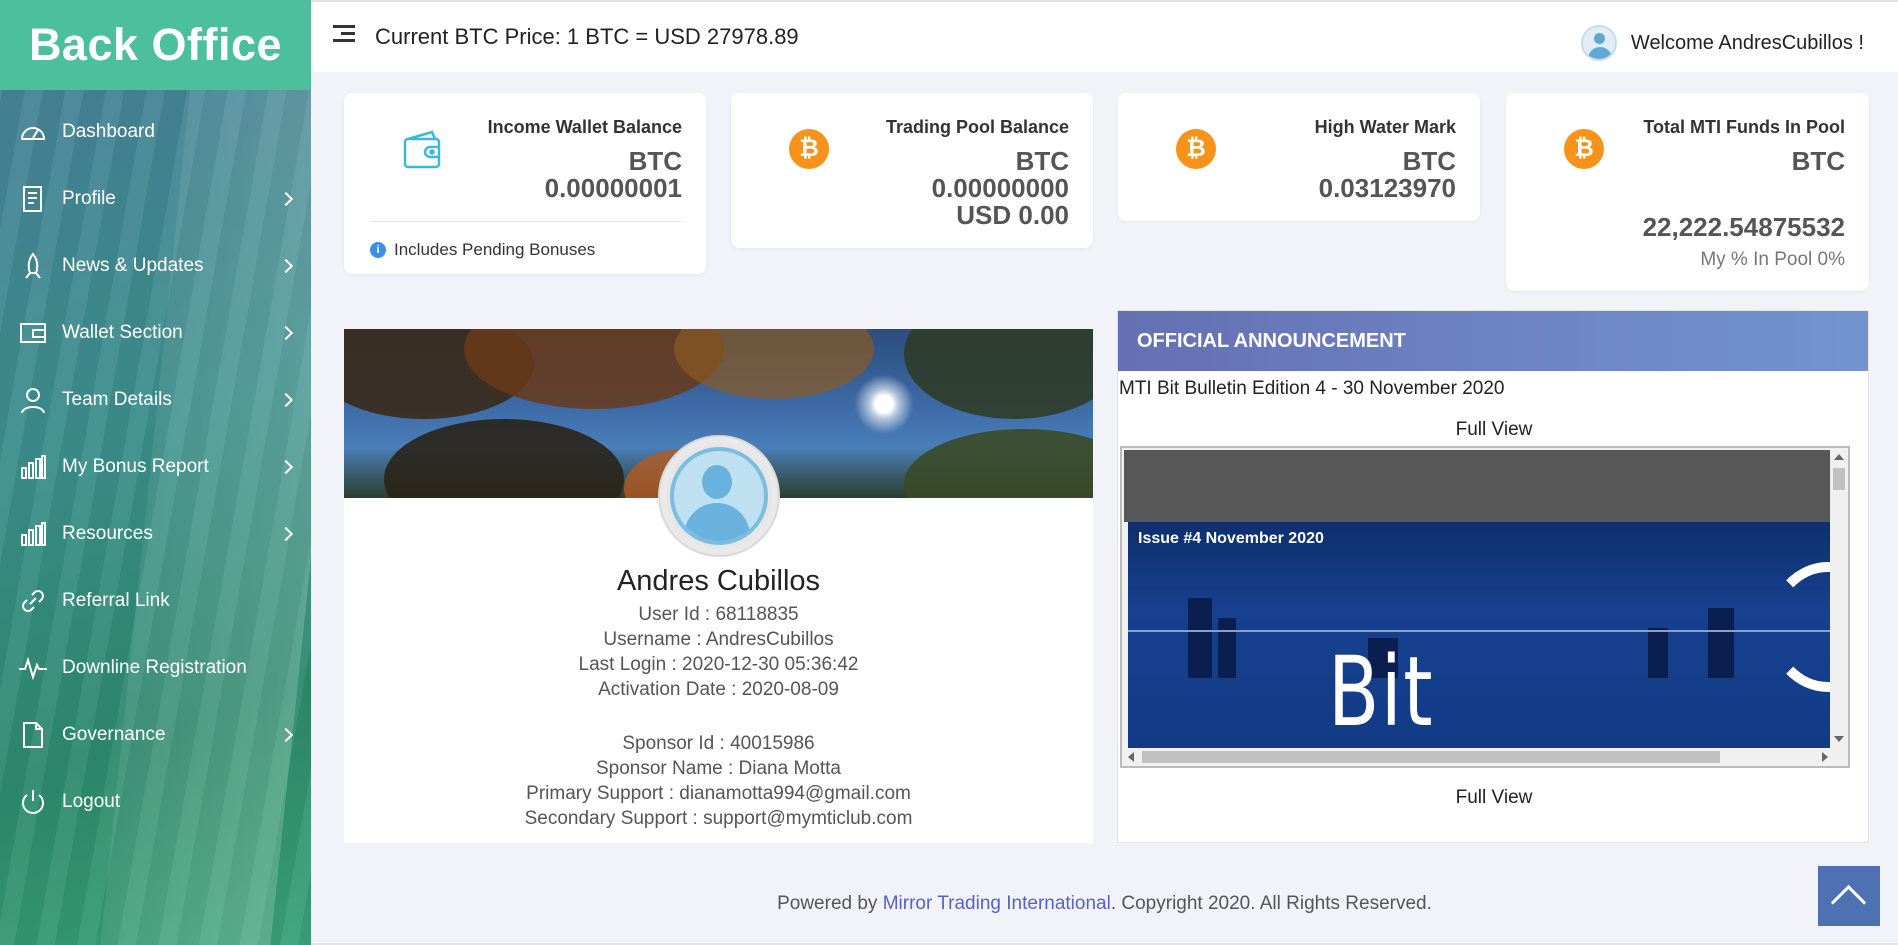 The width and height of the screenshot is (1898, 945). What do you see at coordinates (1479, 635) in the screenshot?
I see `bulletin-banner: Issue #4 November 2020 Bit Bulletin` at bounding box center [1479, 635].